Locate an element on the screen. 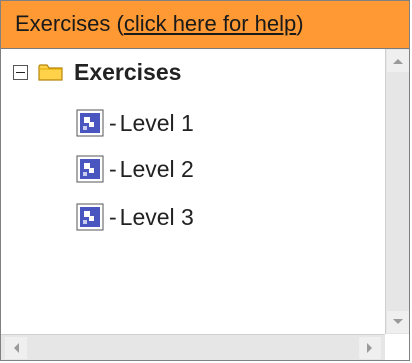 Image resolution: width=412 pixels, height=363 pixels. tree-root-exercises: Exercises is located at coordinates (97, 72).